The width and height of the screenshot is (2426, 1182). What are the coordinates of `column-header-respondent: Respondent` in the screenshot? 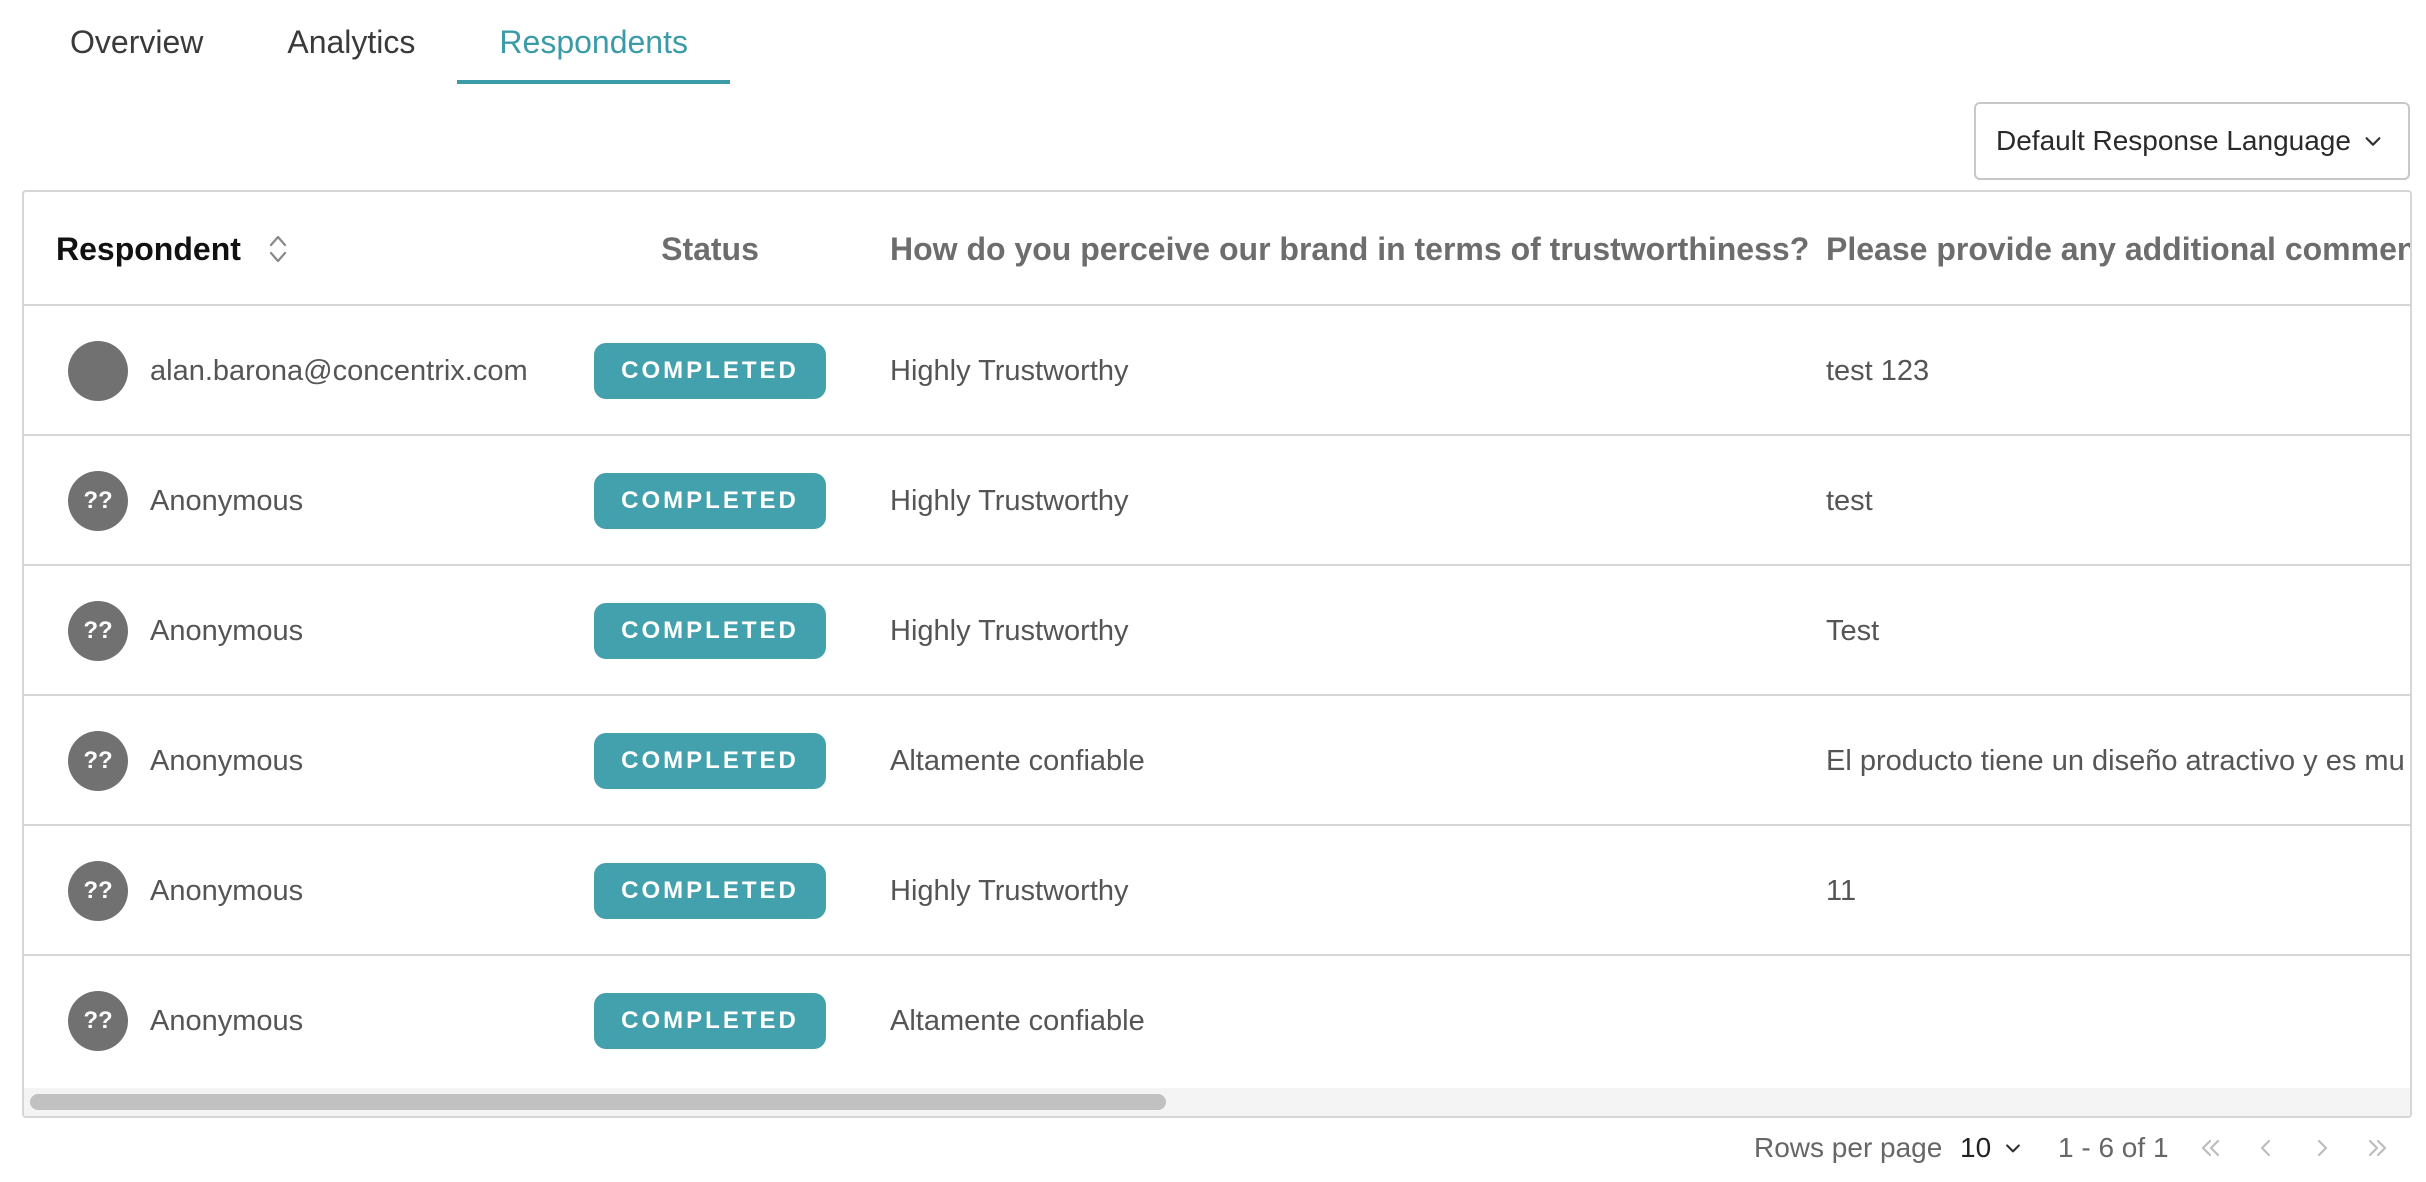 It's located at (172, 249).